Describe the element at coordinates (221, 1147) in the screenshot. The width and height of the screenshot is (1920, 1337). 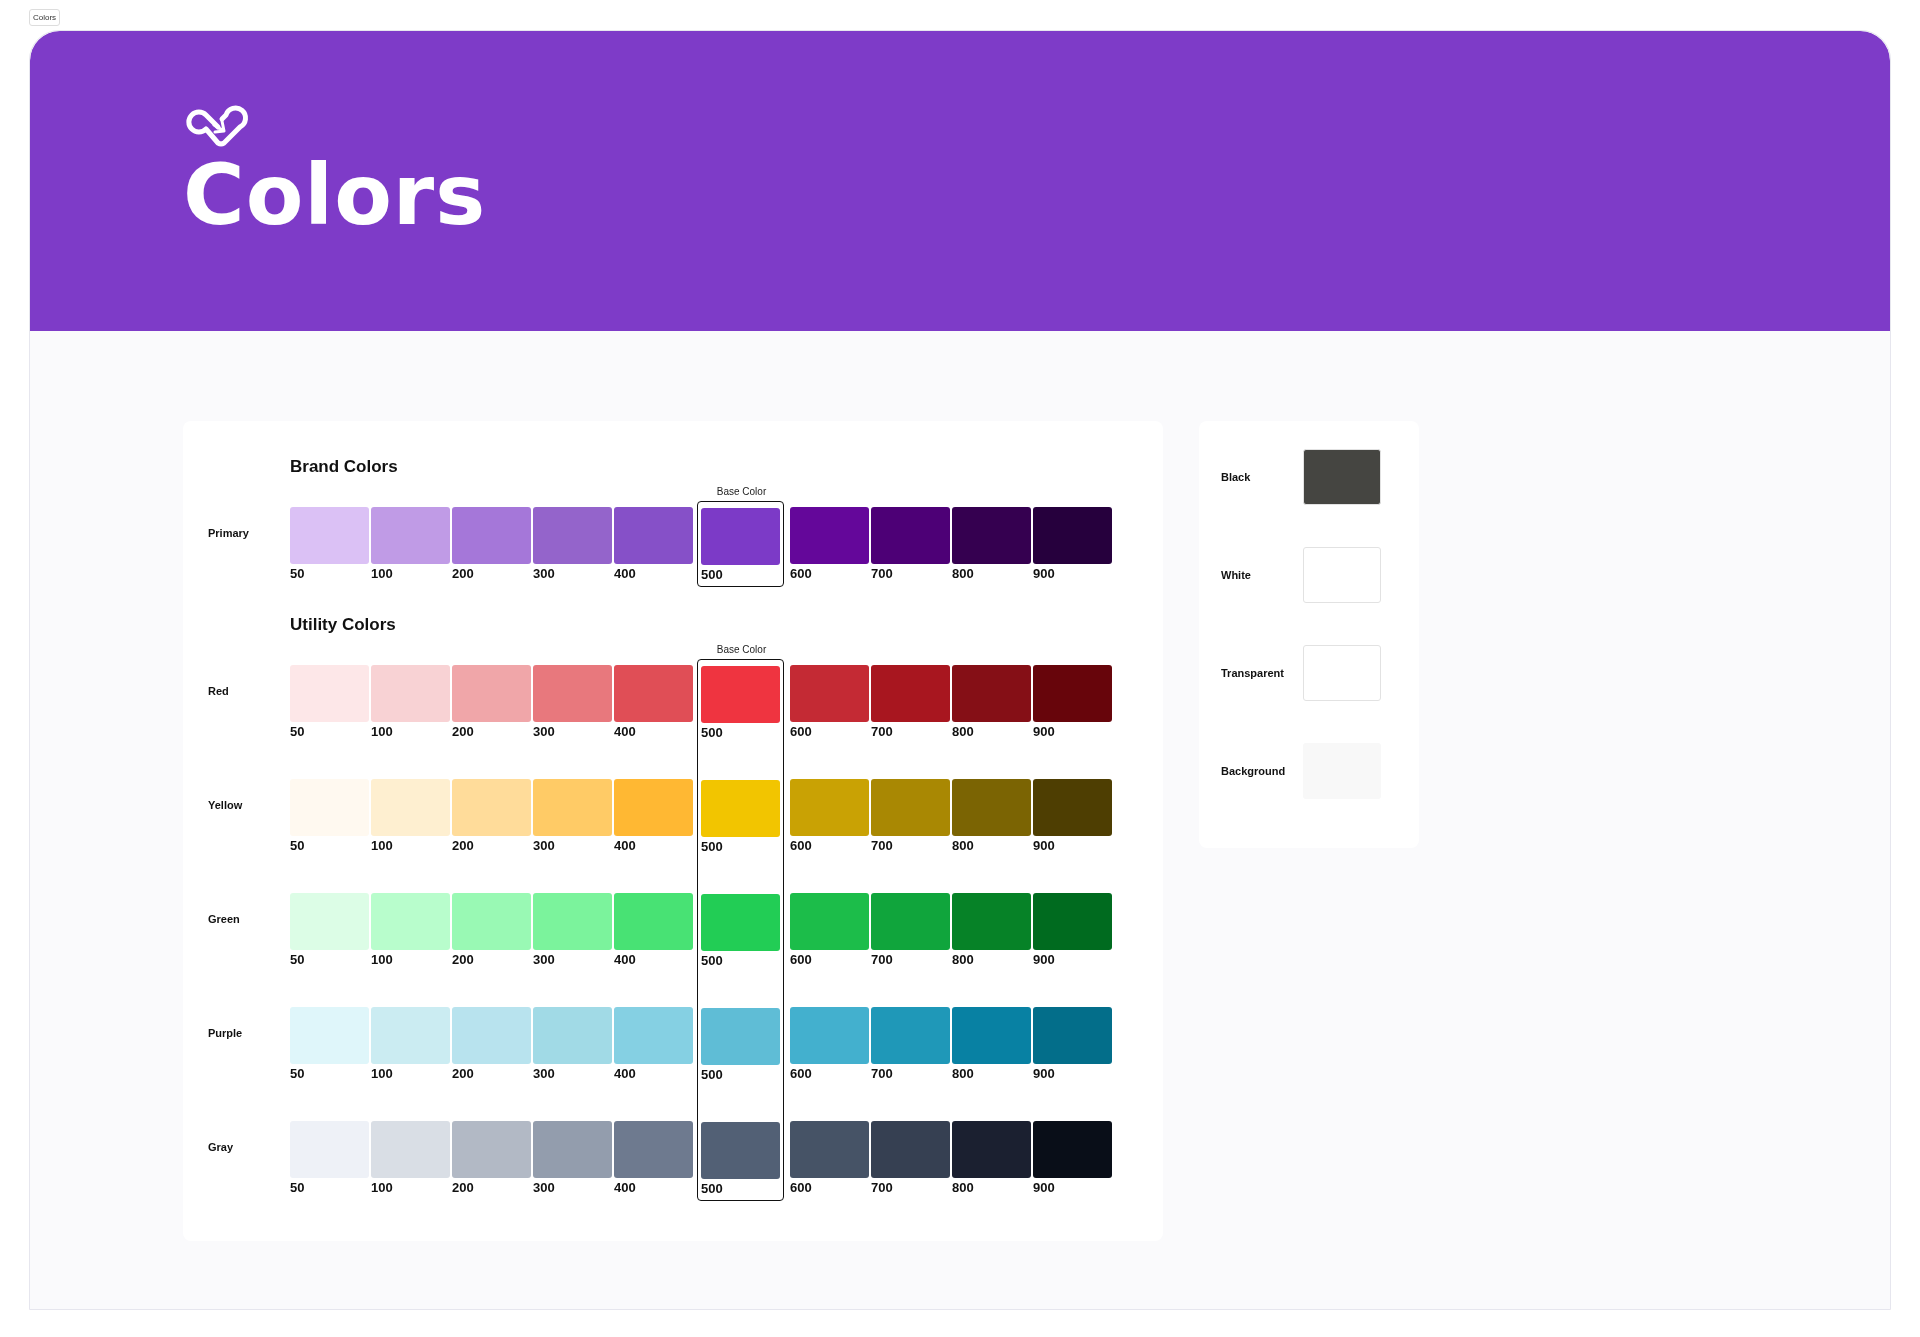
I see `row-label: Gray` at that location.